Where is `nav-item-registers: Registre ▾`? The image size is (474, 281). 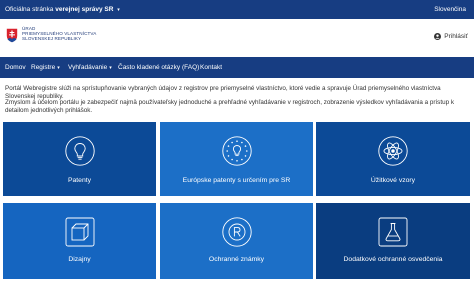
nav-item-registers: Registre ▾ is located at coordinates (45, 67).